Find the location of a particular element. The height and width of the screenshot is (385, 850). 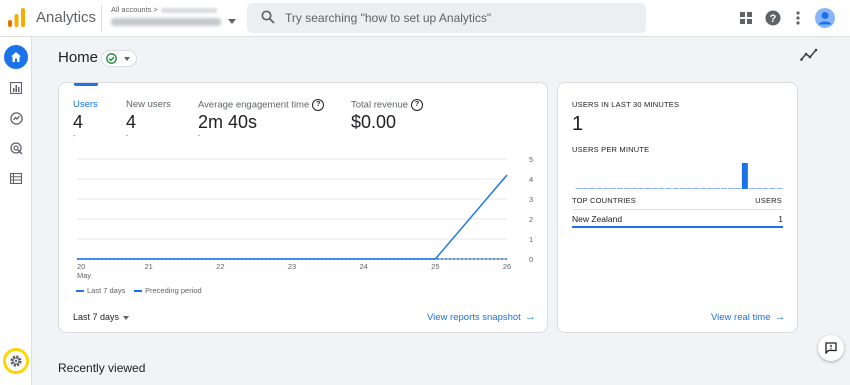

admin-settings-button is located at coordinates (16, 361).